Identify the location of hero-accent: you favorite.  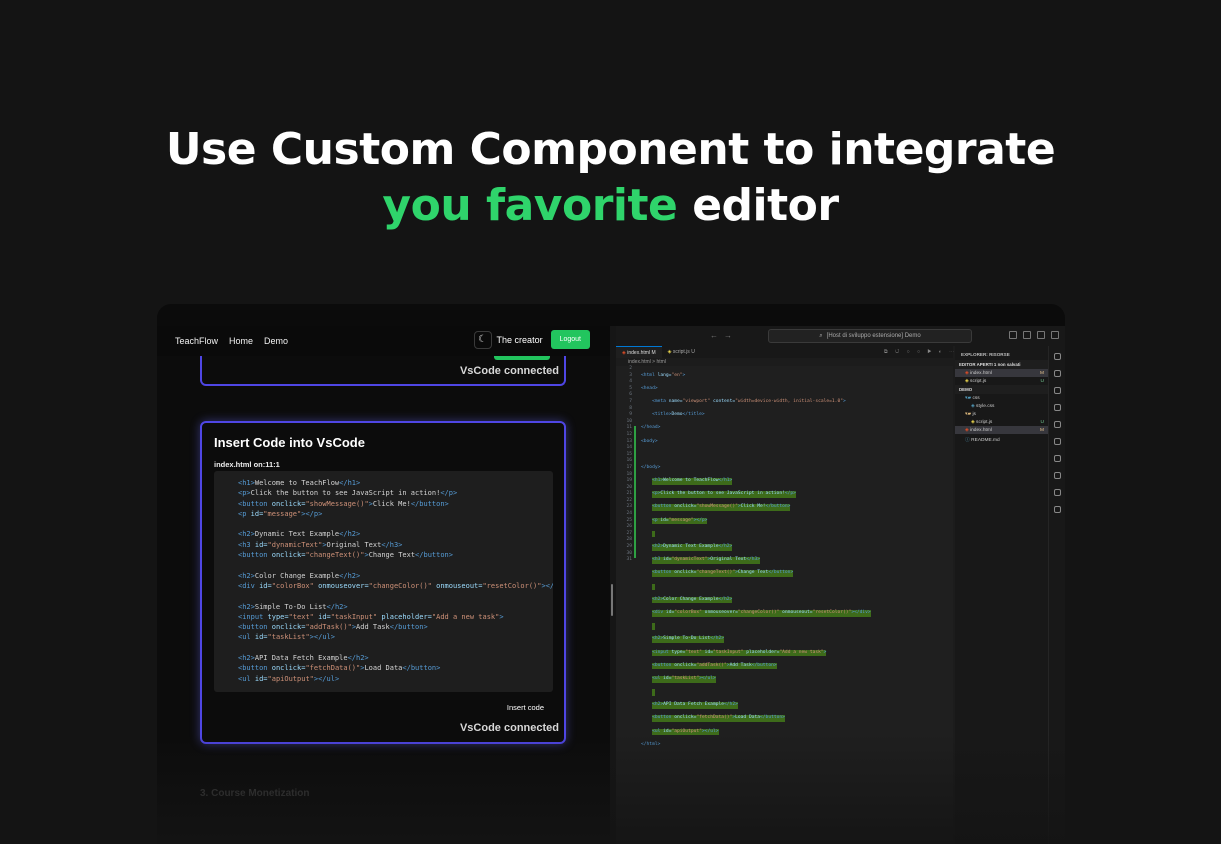
(530, 205).